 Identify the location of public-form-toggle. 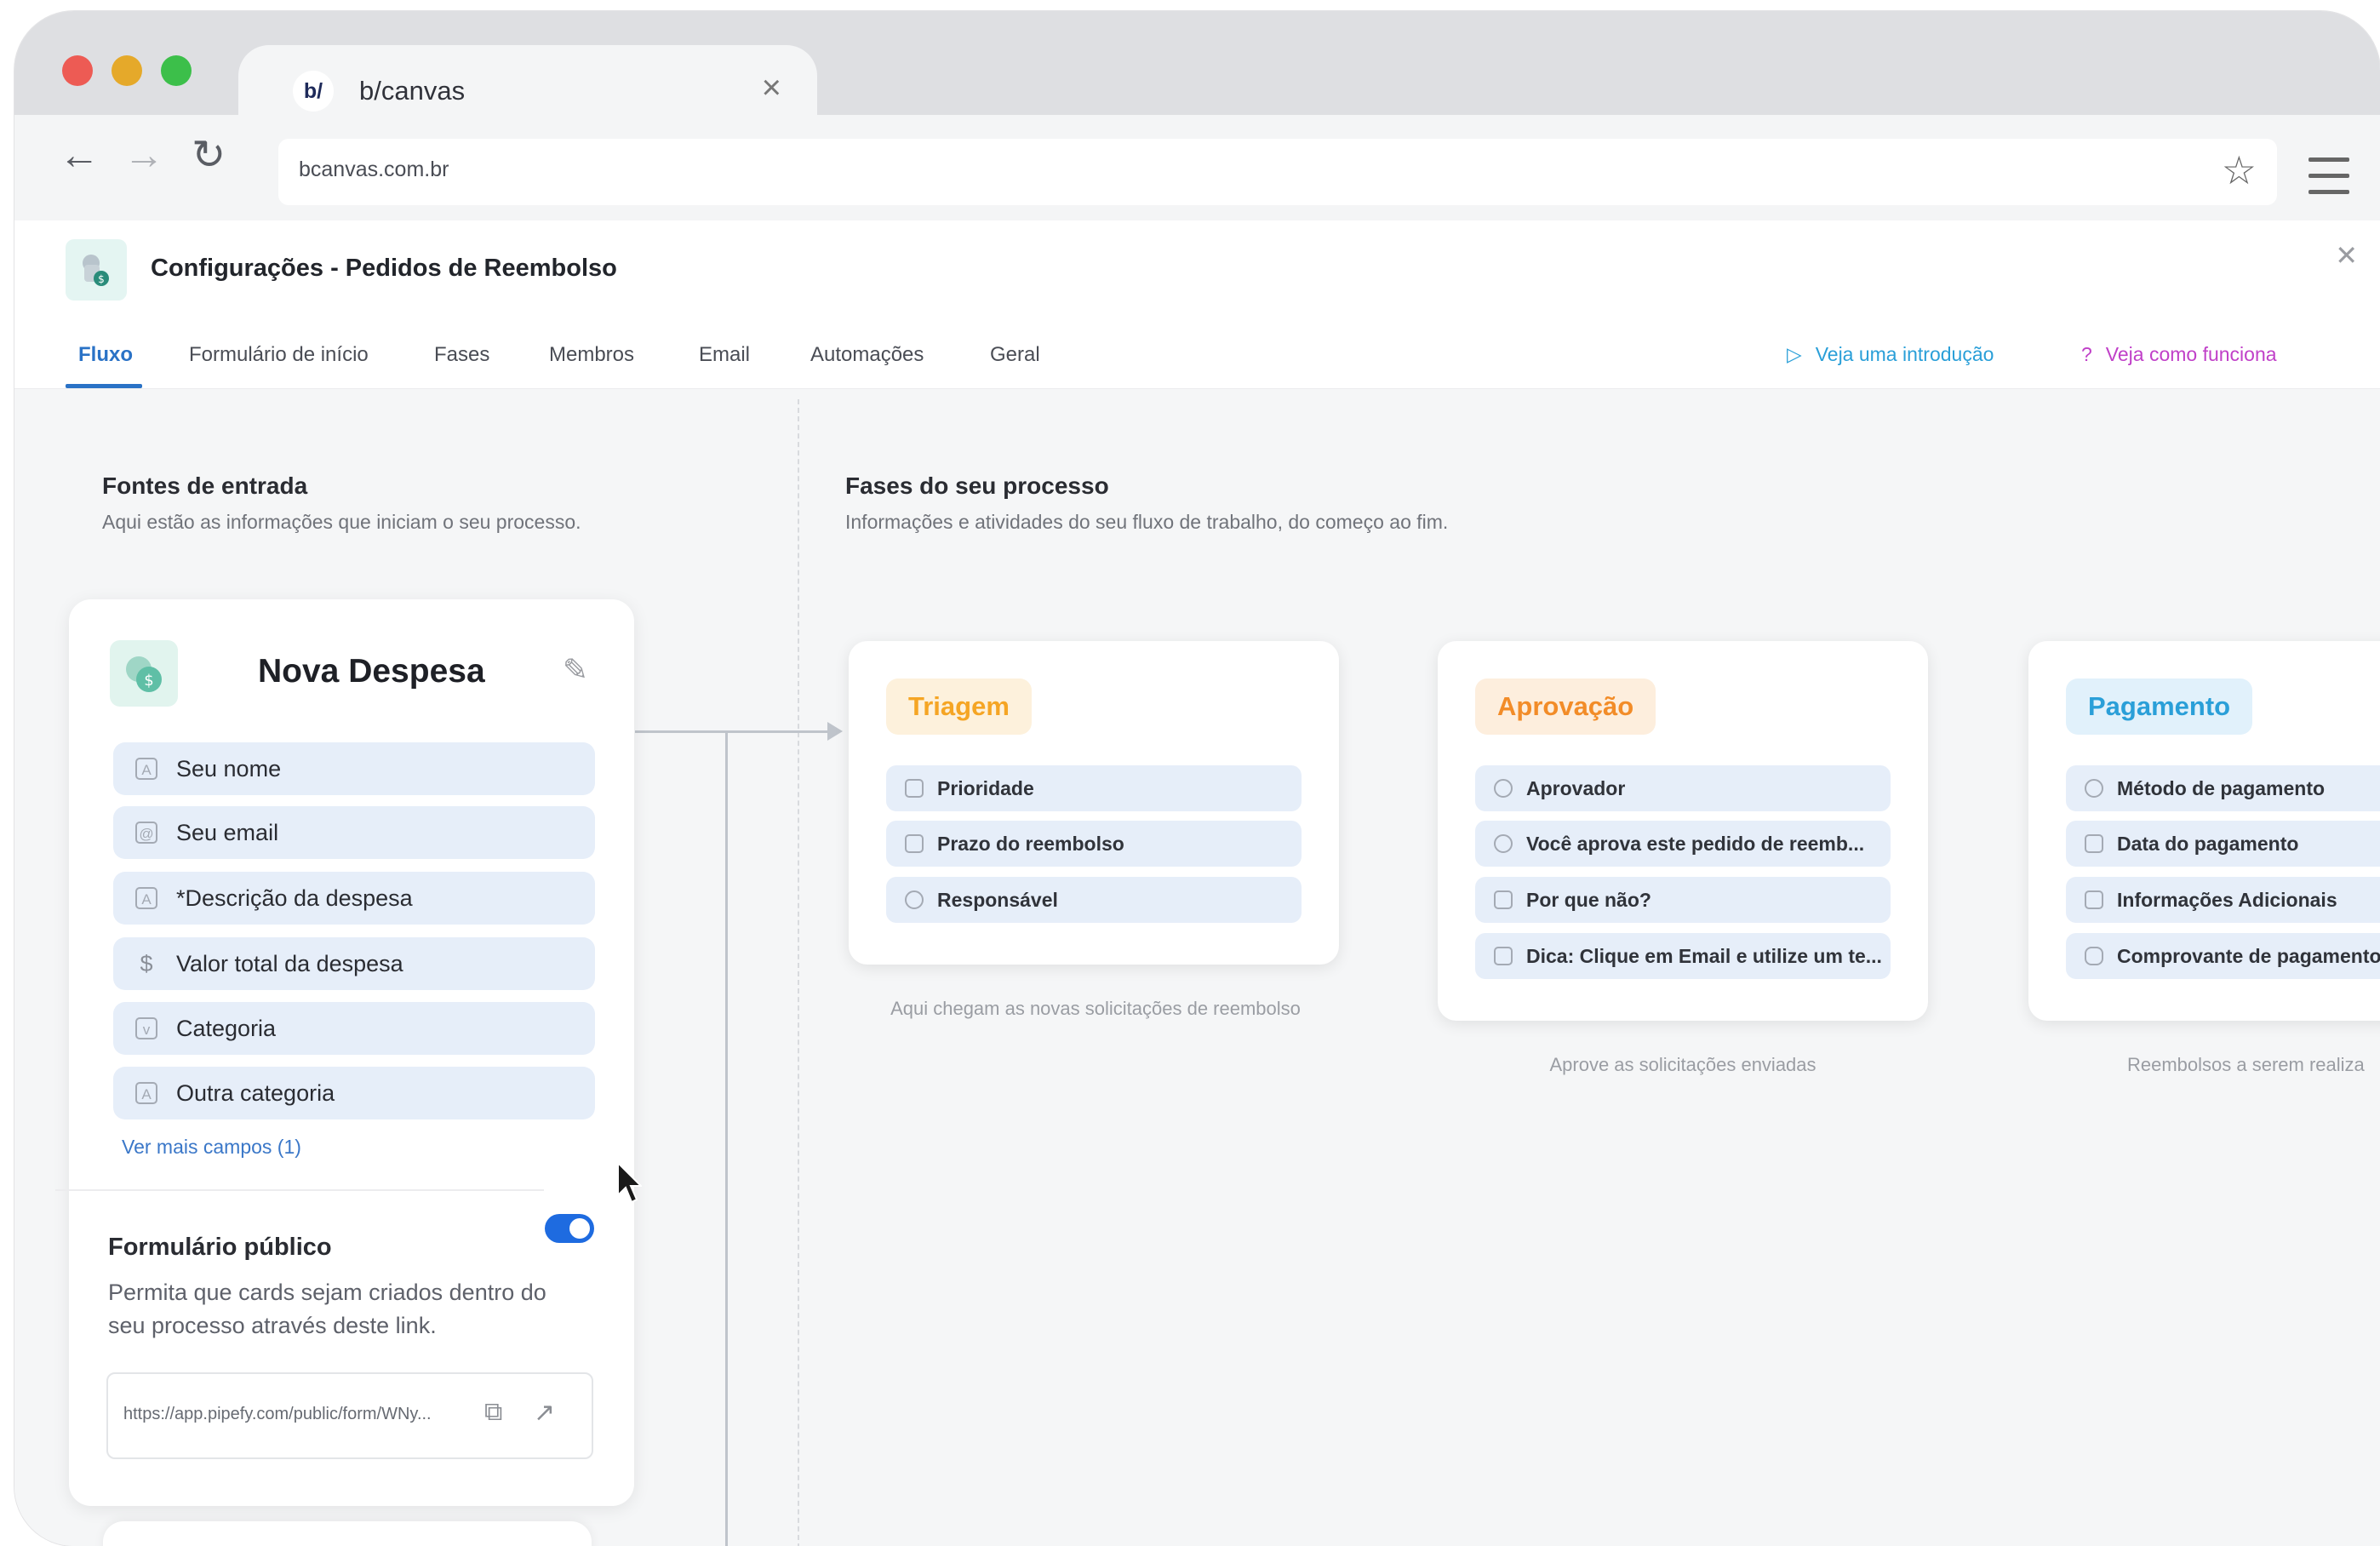
(570, 1229).